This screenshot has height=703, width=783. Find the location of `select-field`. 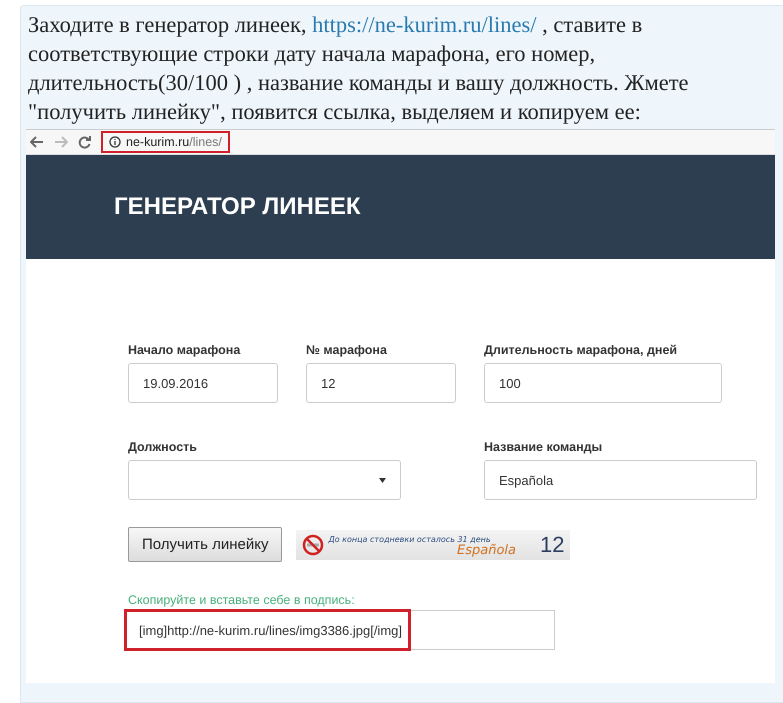

select-field is located at coordinates (264, 480).